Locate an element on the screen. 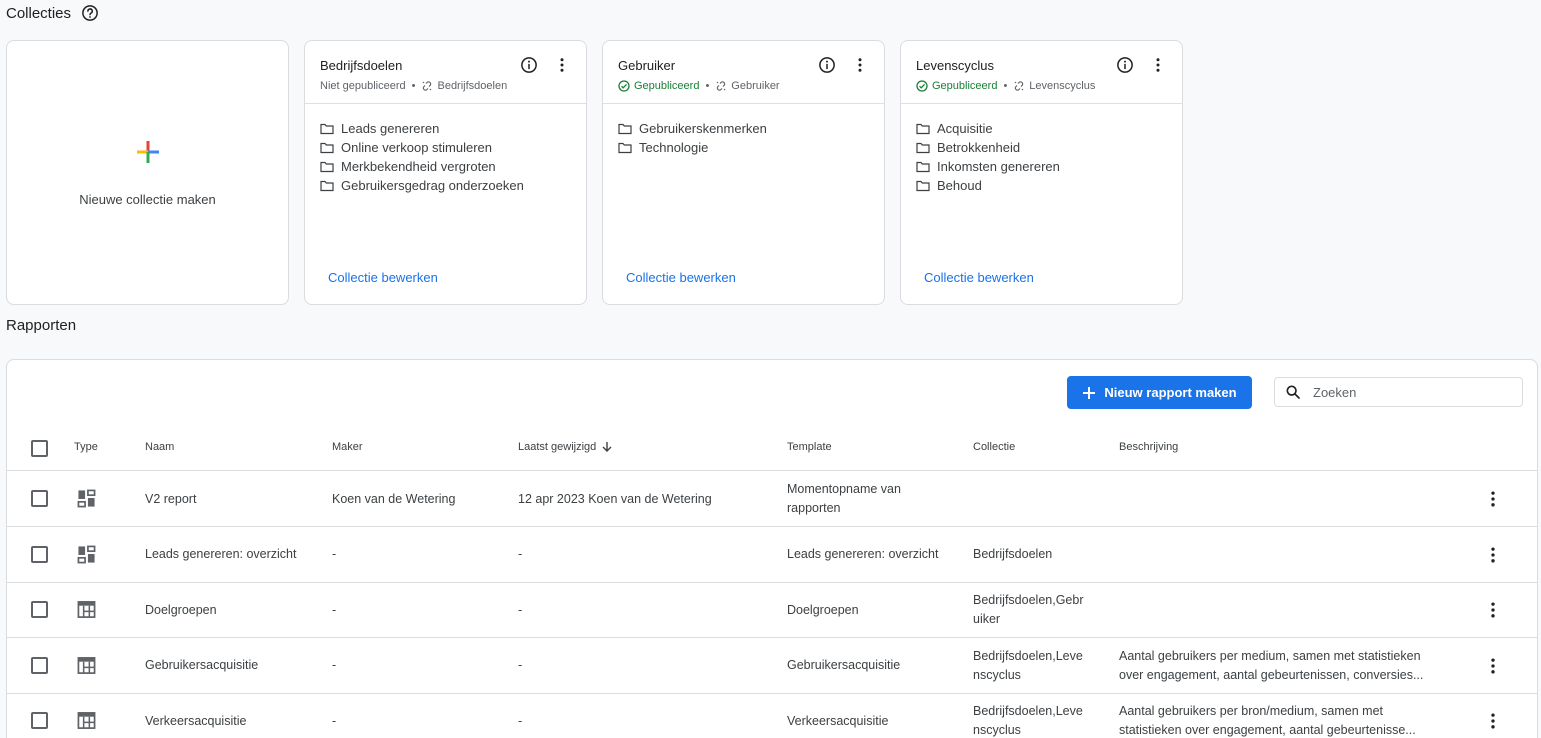 The width and height of the screenshot is (1541, 738). collection-title: Gebruiker is located at coordinates (647, 65).